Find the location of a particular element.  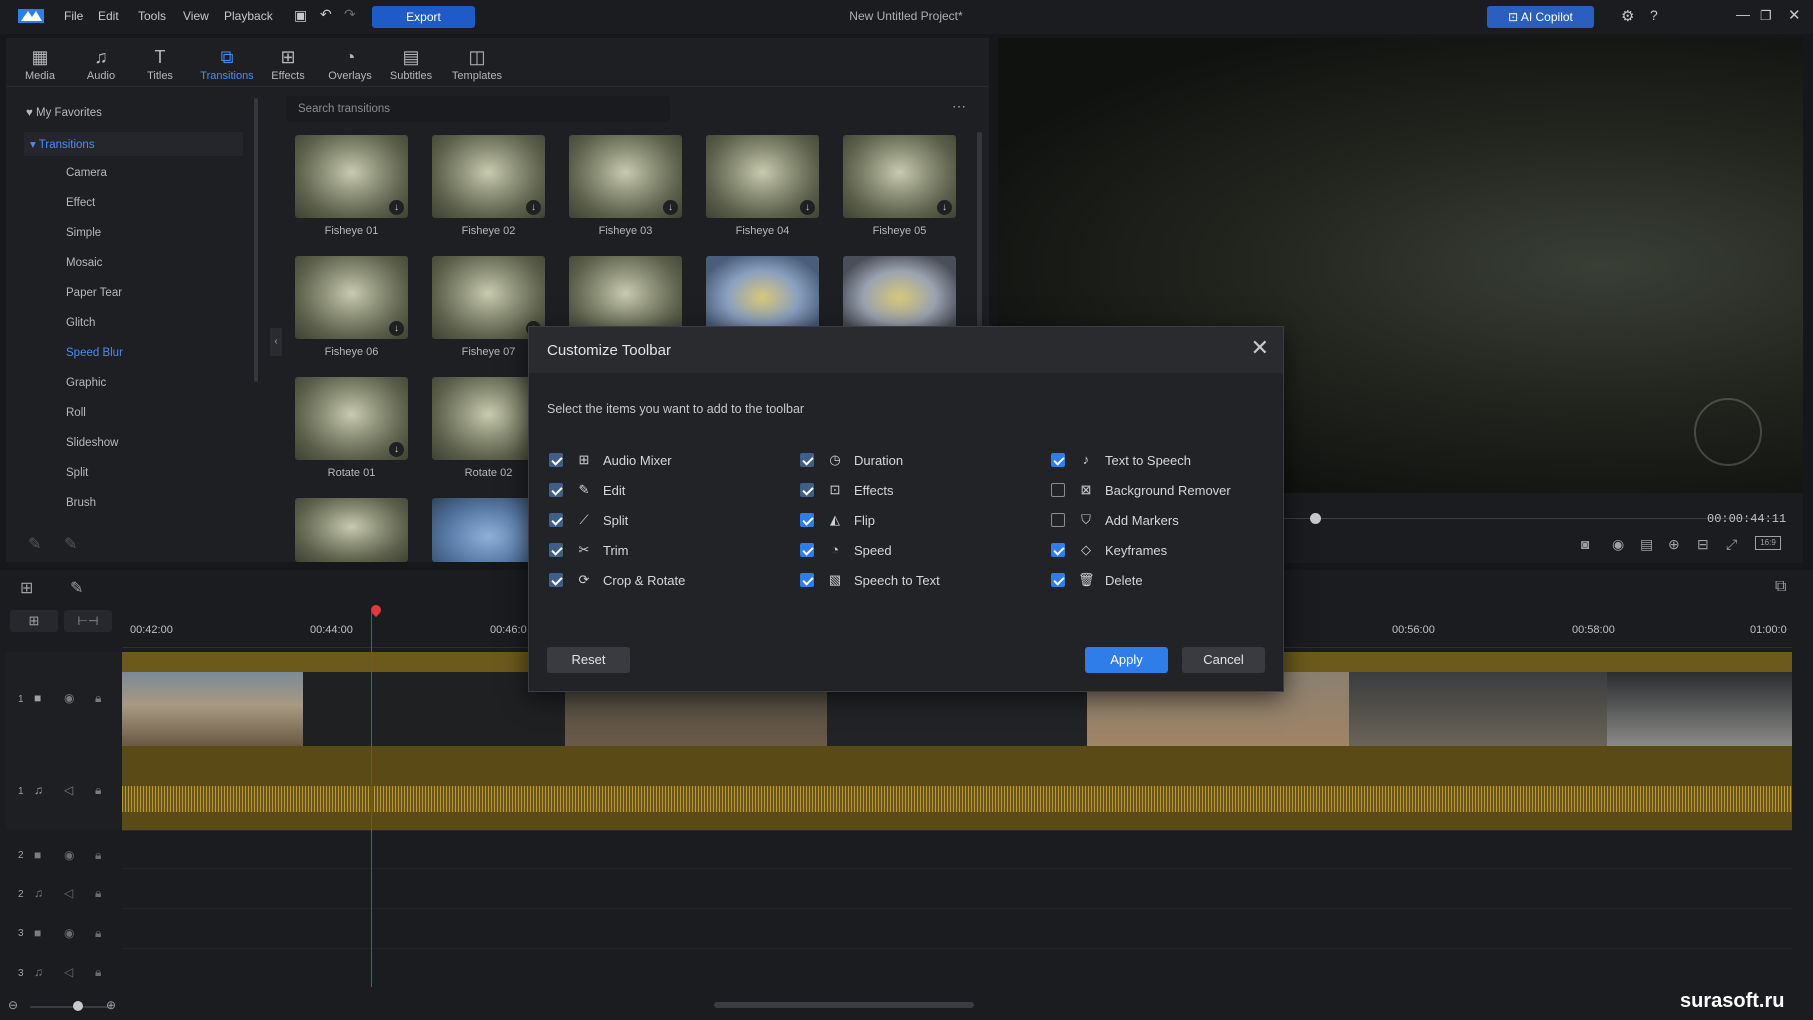

sidebar-item-mosaic: Mosaic is located at coordinates (84, 263).